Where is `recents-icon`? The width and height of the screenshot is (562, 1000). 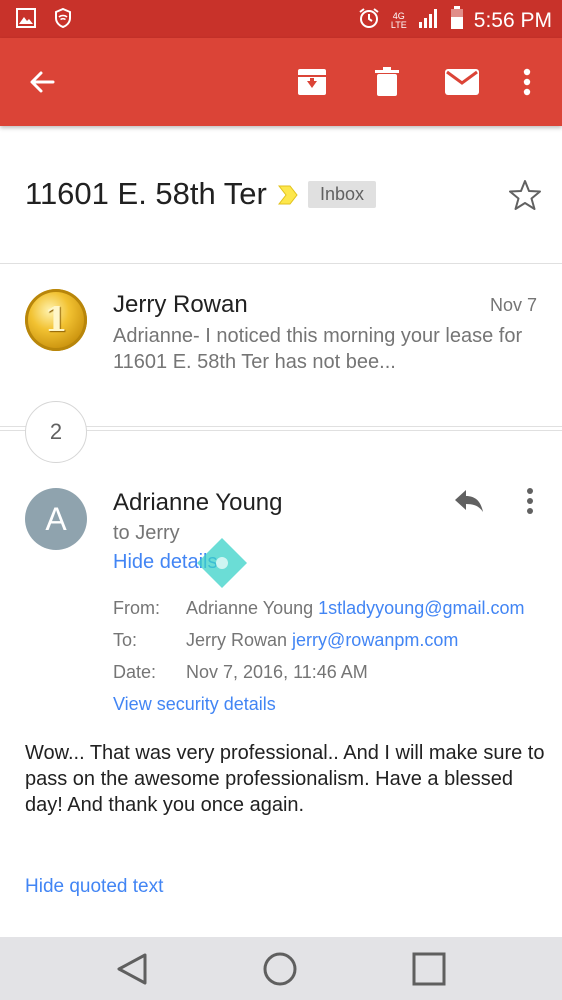 recents-icon is located at coordinates (429, 969).